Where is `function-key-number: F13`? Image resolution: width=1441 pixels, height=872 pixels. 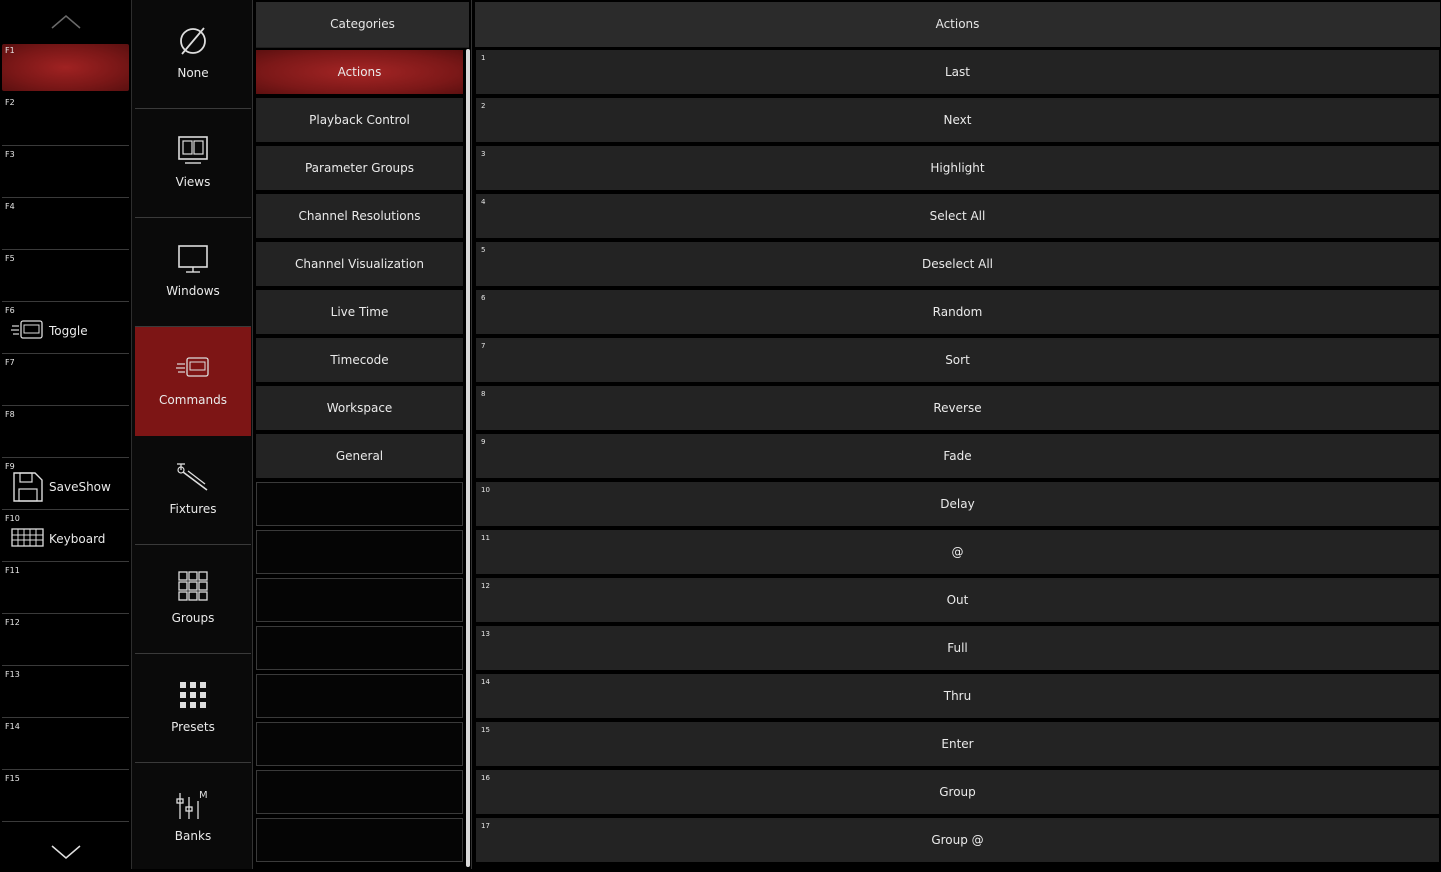
function-key-number: F13 is located at coordinates (12, 674).